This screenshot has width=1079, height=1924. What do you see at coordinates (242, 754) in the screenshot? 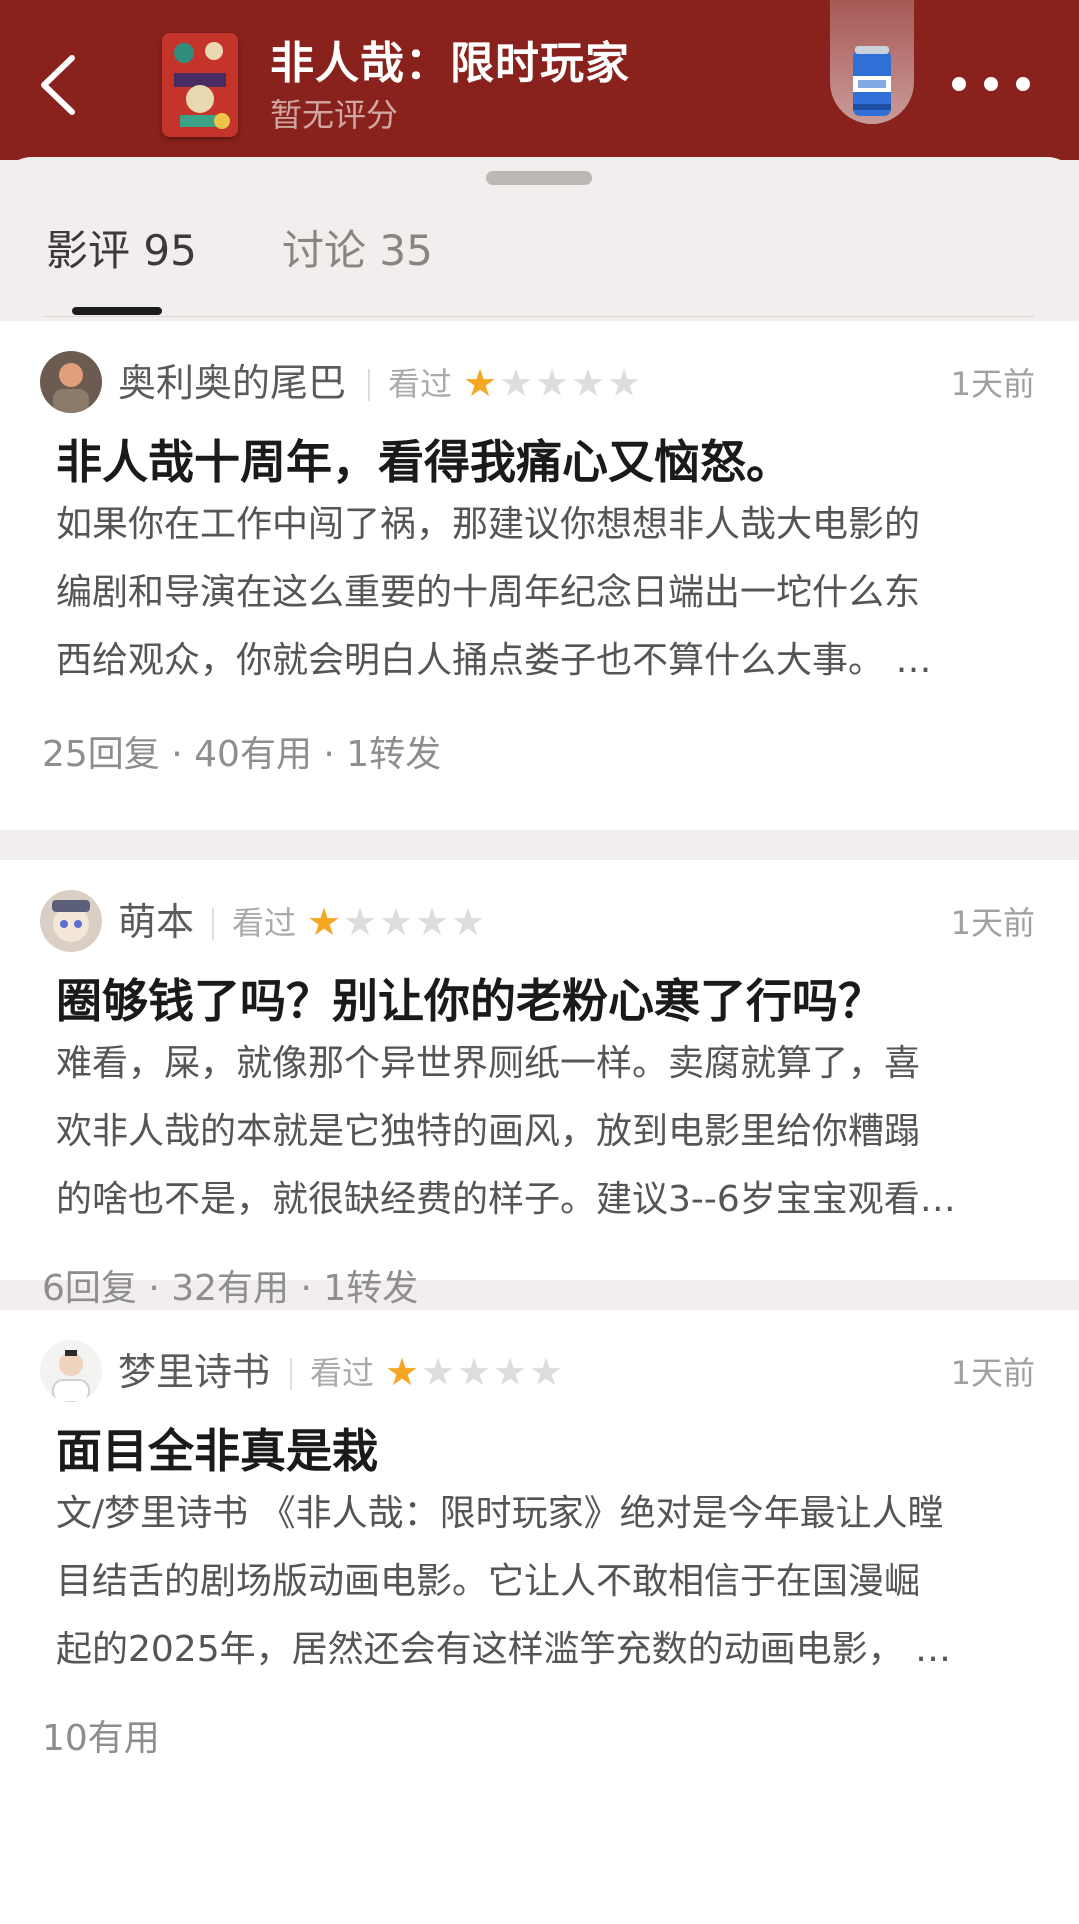
I see `review-stats: 25回复 · 40有用 · 1转发` at bounding box center [242, 754].